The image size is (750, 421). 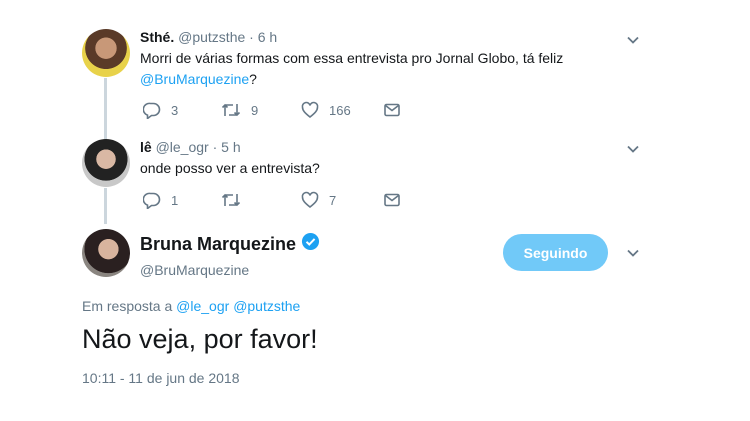 I want to click on tweet-time: · 6 h, so click(x=263, y=37).